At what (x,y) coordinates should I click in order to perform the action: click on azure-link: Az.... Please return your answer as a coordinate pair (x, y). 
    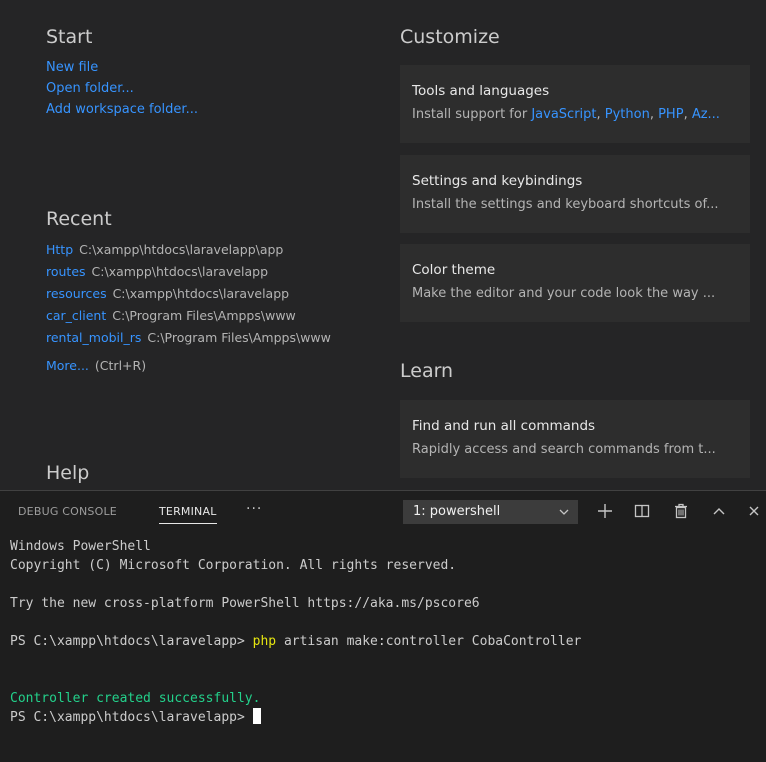
    Looking at the image, I should click on (706, 114).